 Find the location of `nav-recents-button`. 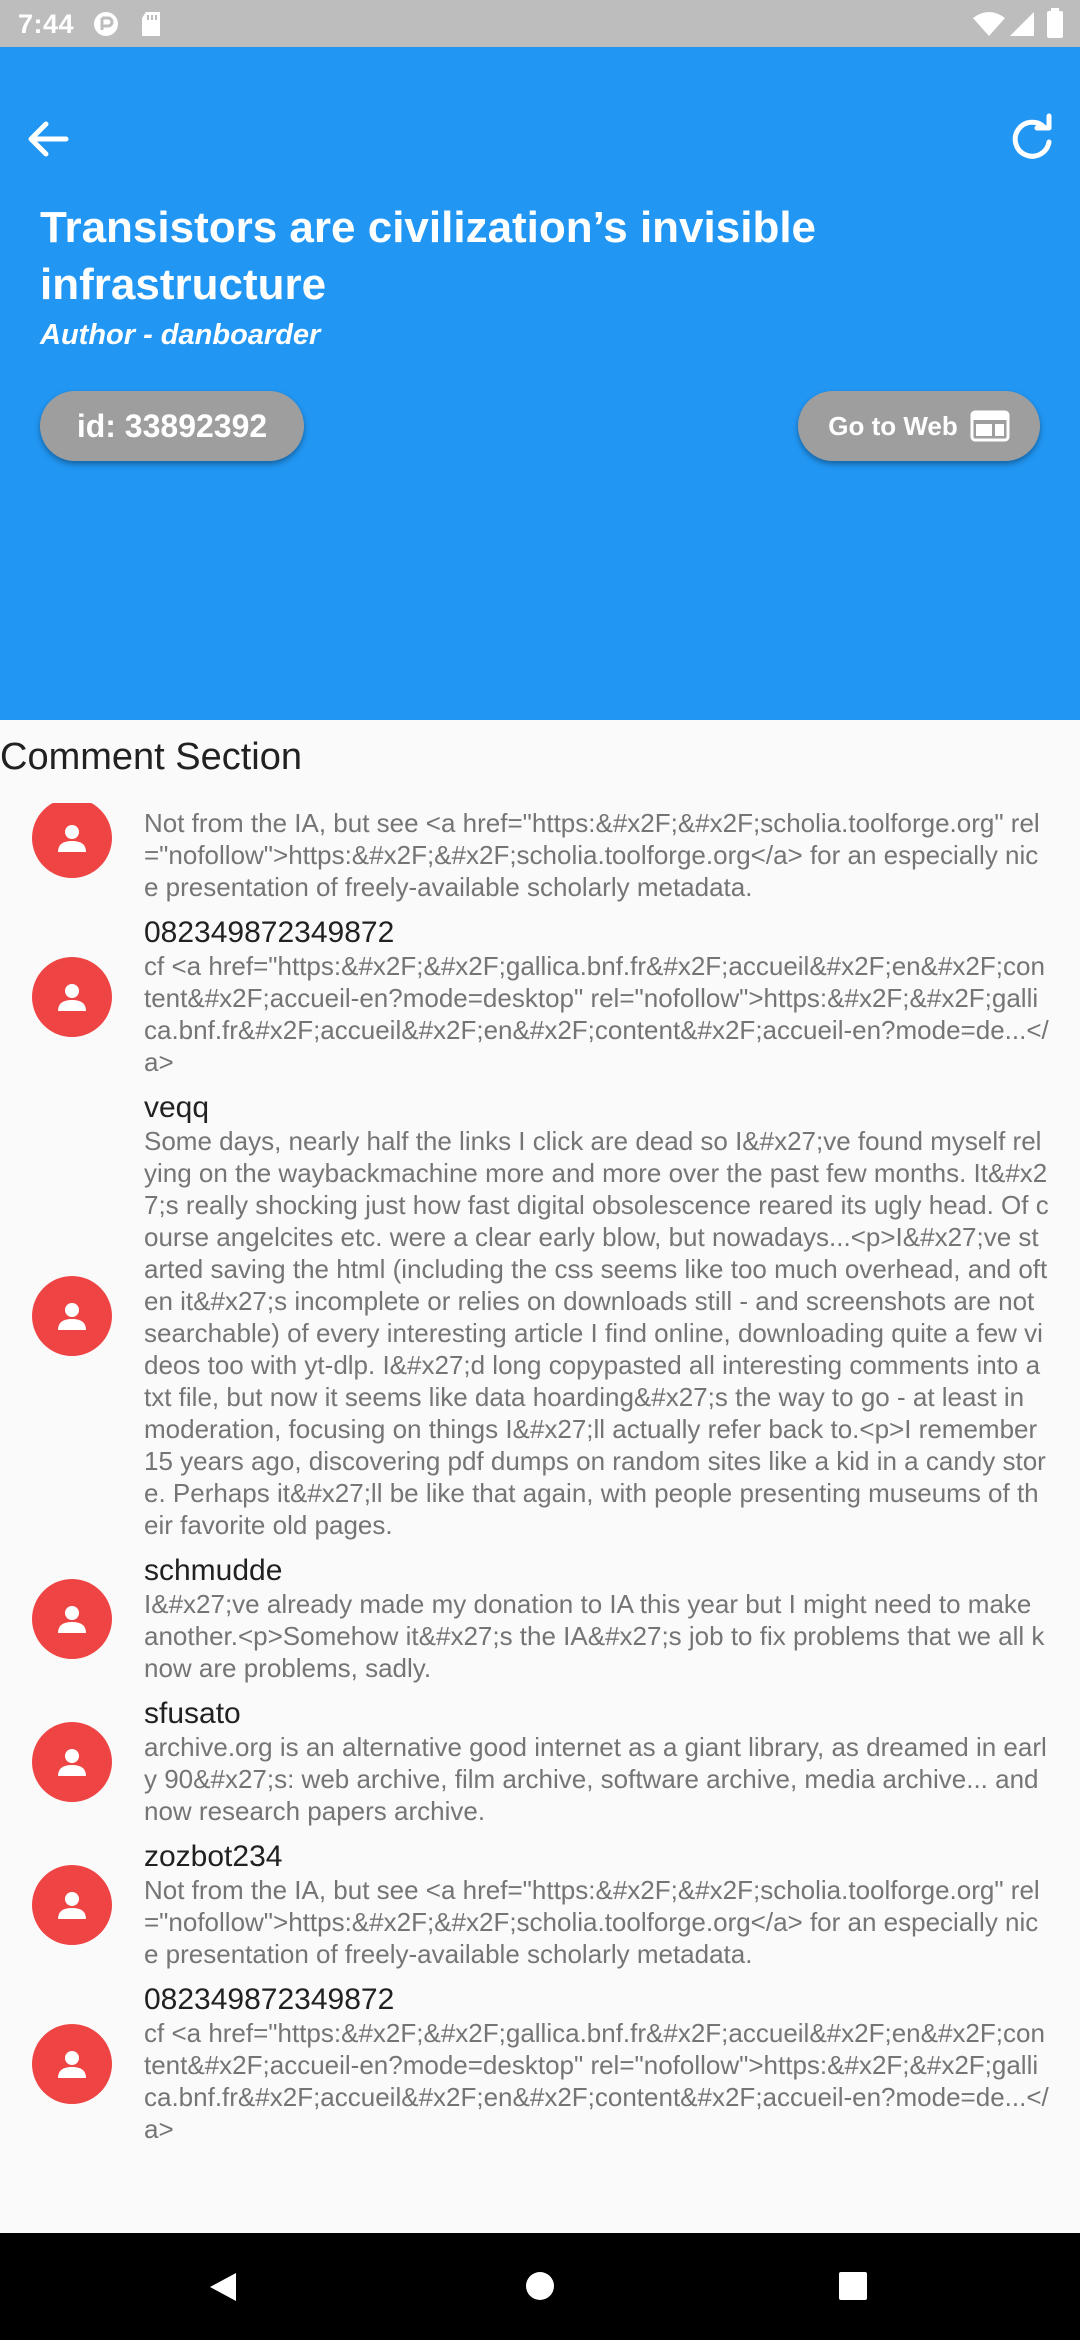

nav-recents-button is located at coordinates (853, 2288).